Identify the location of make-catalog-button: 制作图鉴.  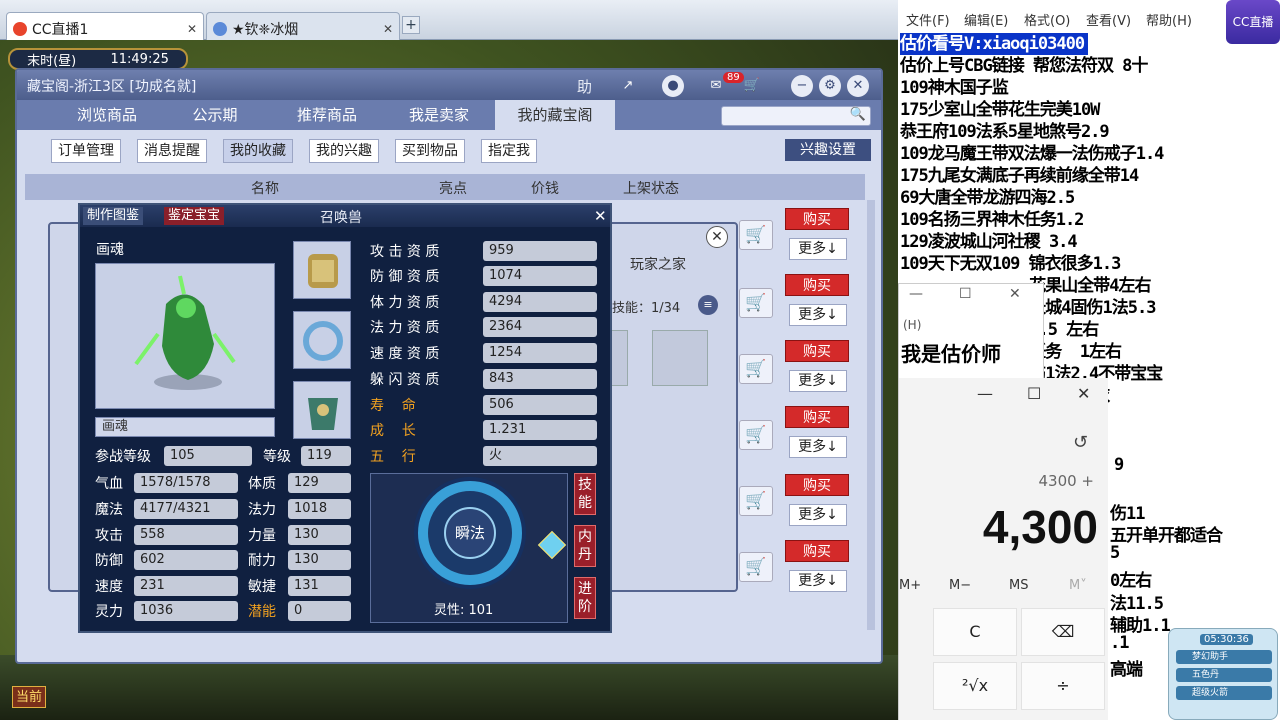
(113, 216).